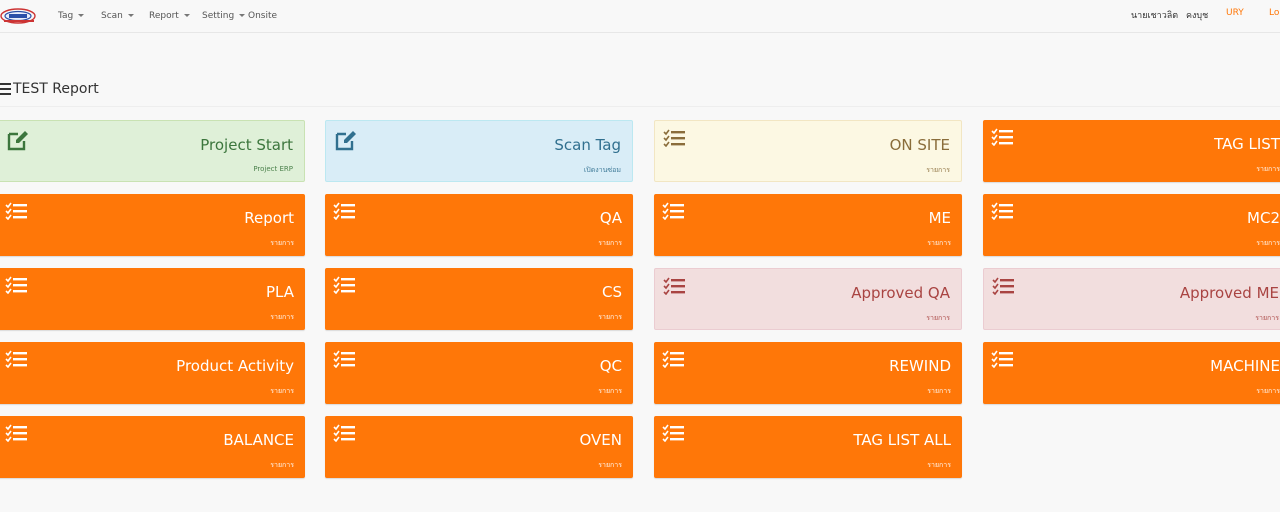 The width and height of the screenshot is (1280, 512). Describe the element at coordinates (587, 145) in the screenshot. I see `tile-title: Scan Tag` at that location.